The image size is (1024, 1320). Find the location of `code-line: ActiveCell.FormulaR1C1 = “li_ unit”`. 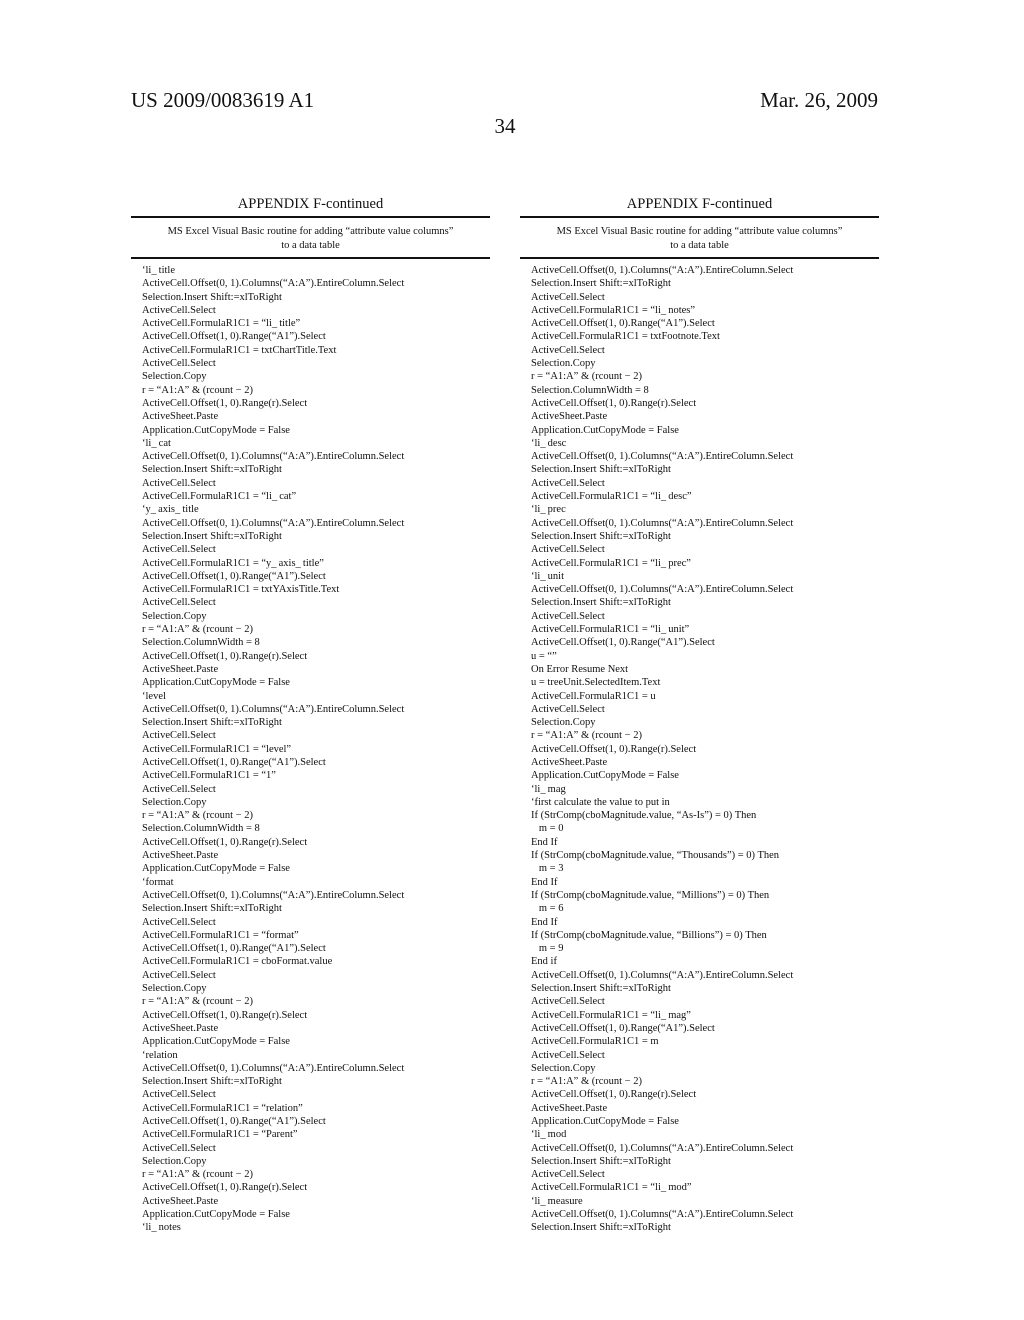

code-line: ActiveCell.FormulaR1C1 = “li_ unit” is located at coordinates (610, 630).